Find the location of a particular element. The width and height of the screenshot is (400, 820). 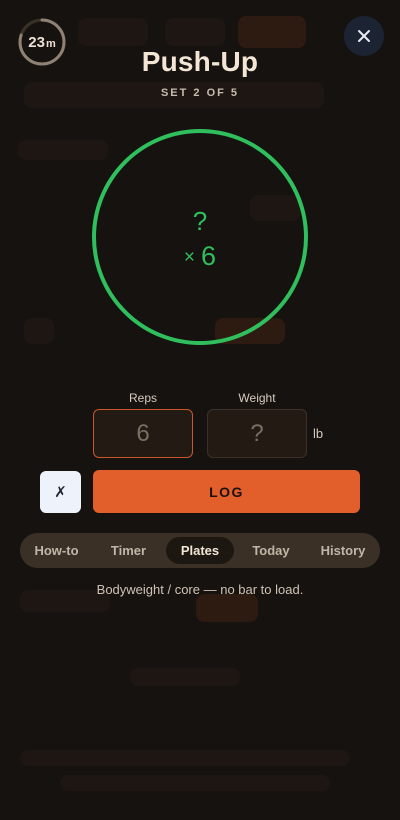

tab-plates: Plates is located at coordinates (200, 550).